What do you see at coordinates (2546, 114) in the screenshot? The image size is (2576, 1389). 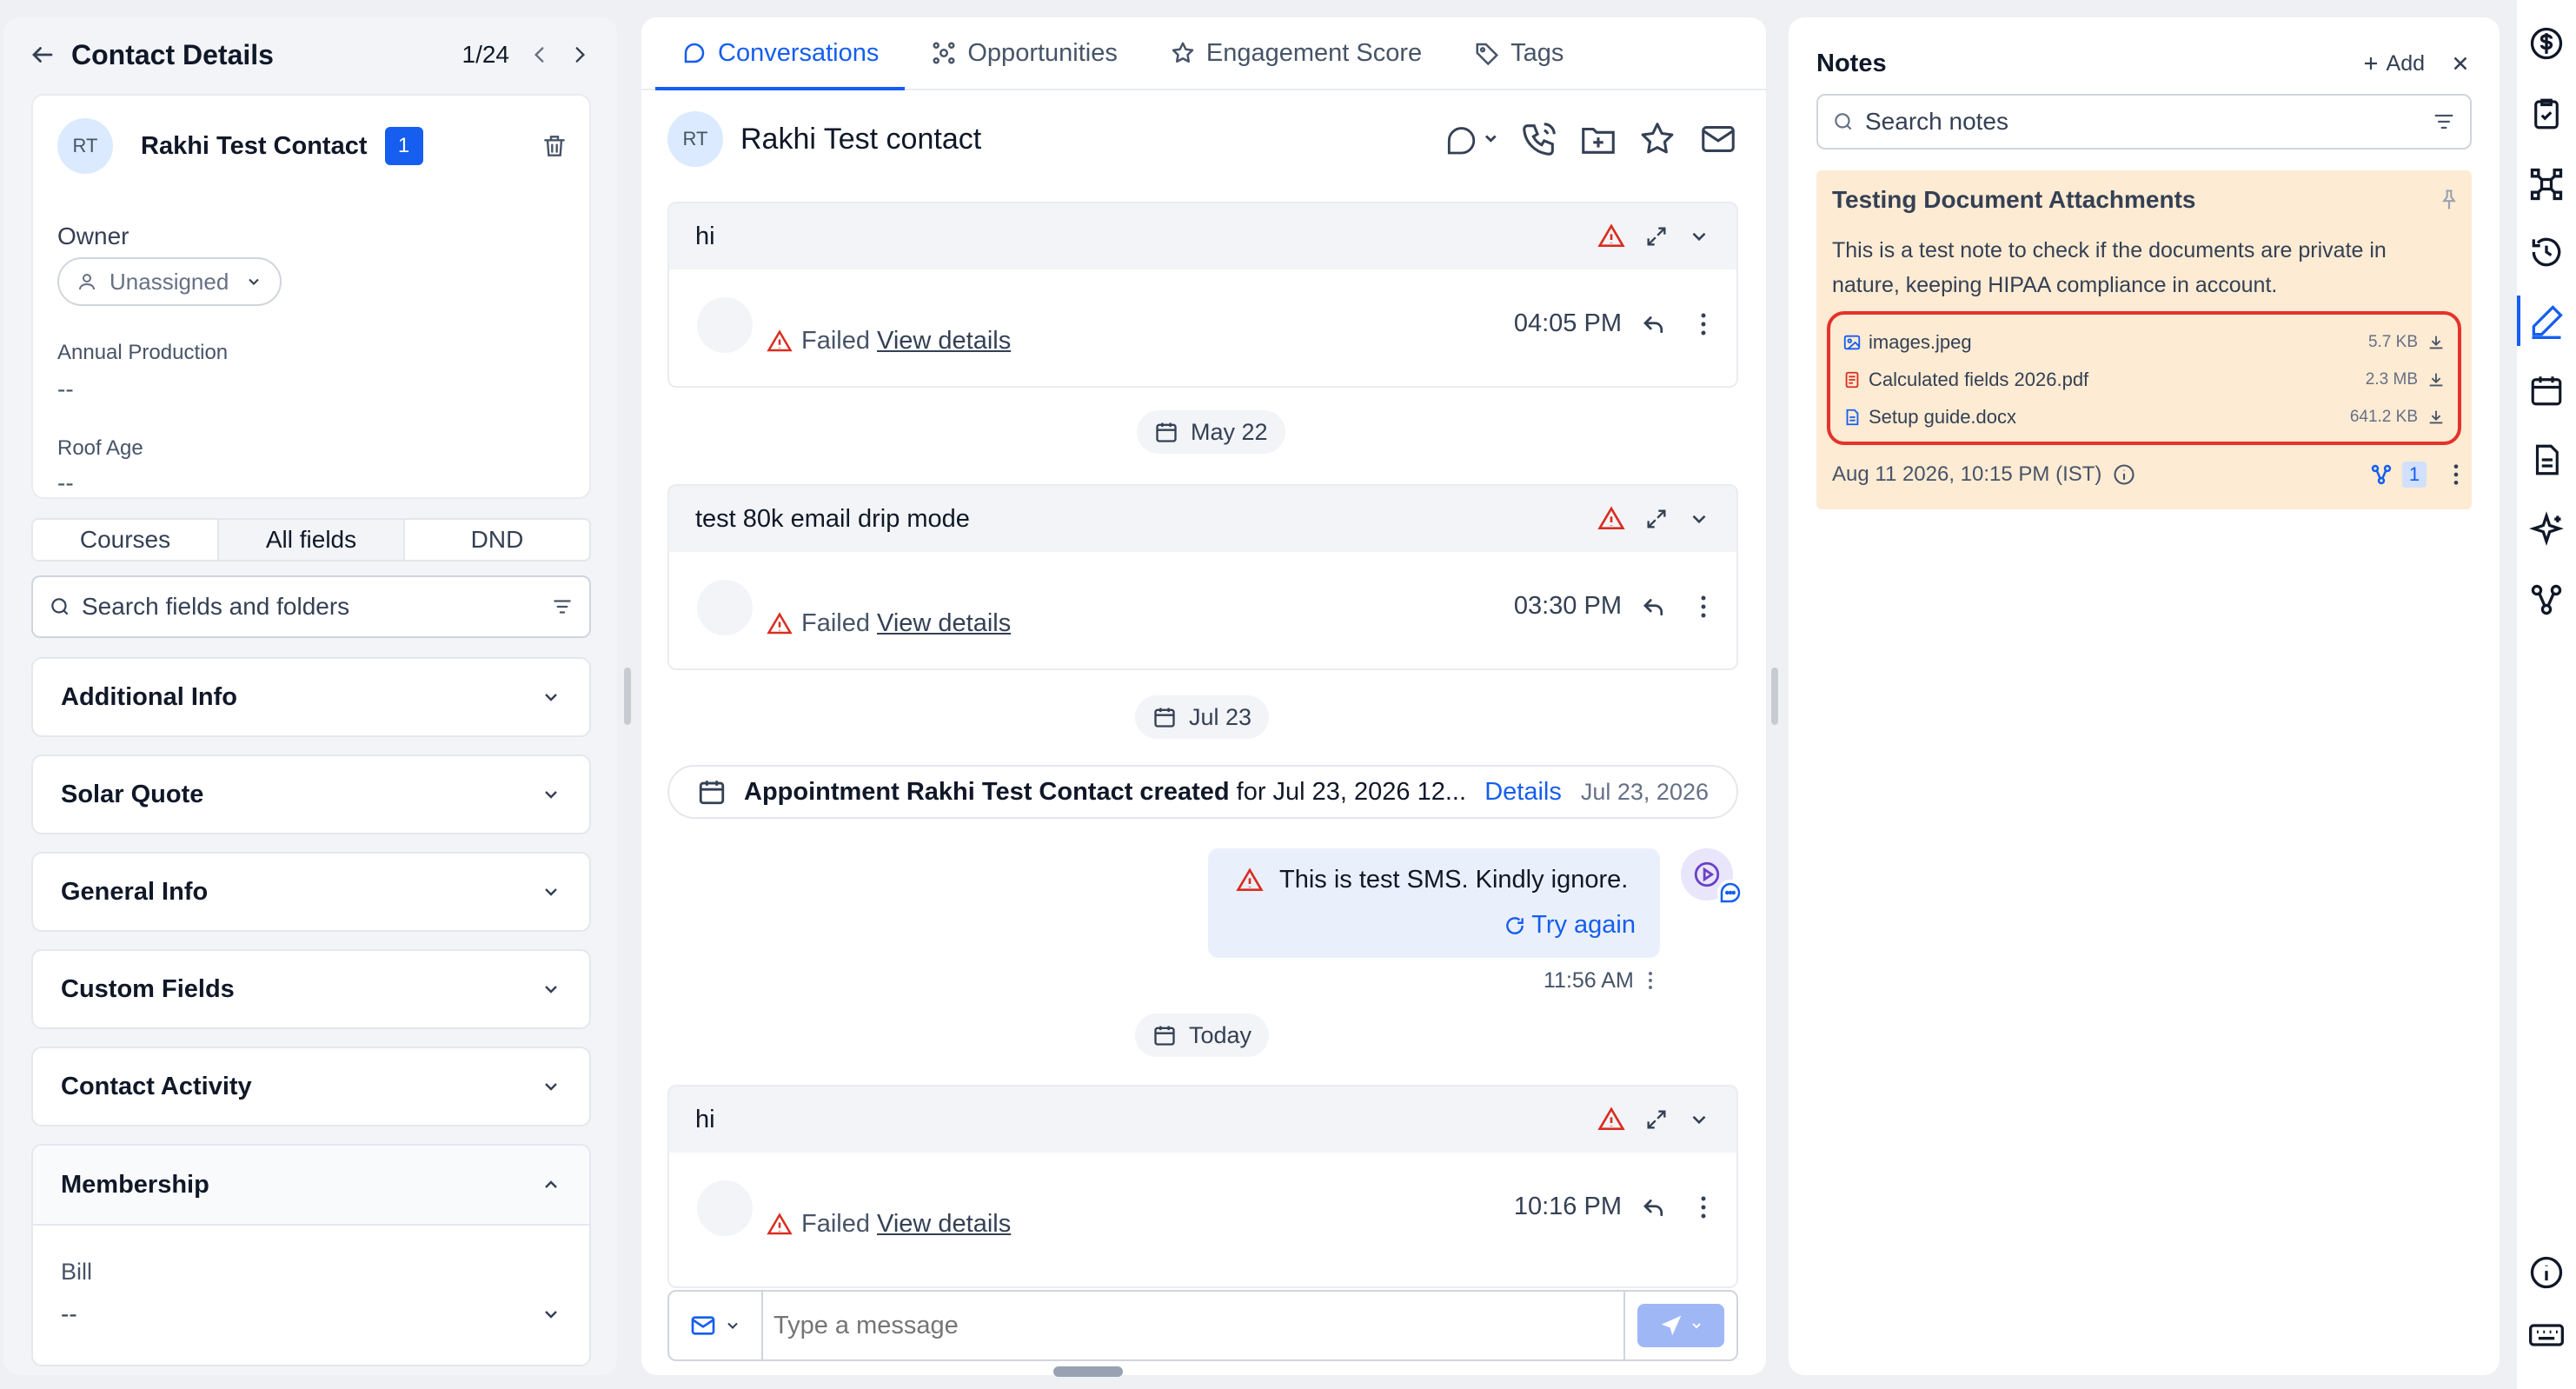 I see `rail-tasks` at bounding box center [2546, 114].